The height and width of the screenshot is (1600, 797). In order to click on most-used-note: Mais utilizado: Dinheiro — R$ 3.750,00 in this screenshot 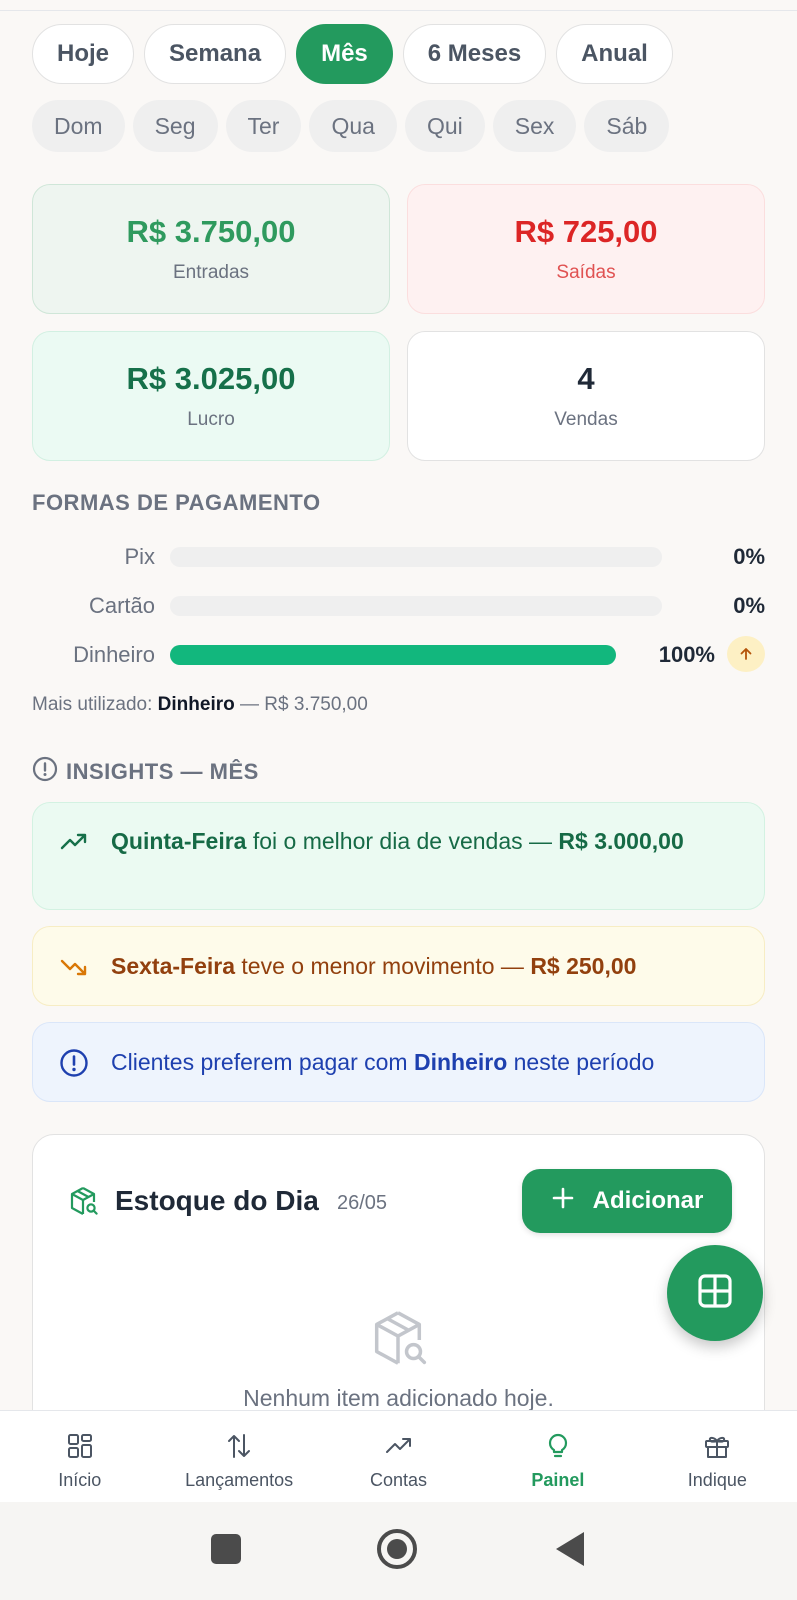, I will do `click(200, 705)`.